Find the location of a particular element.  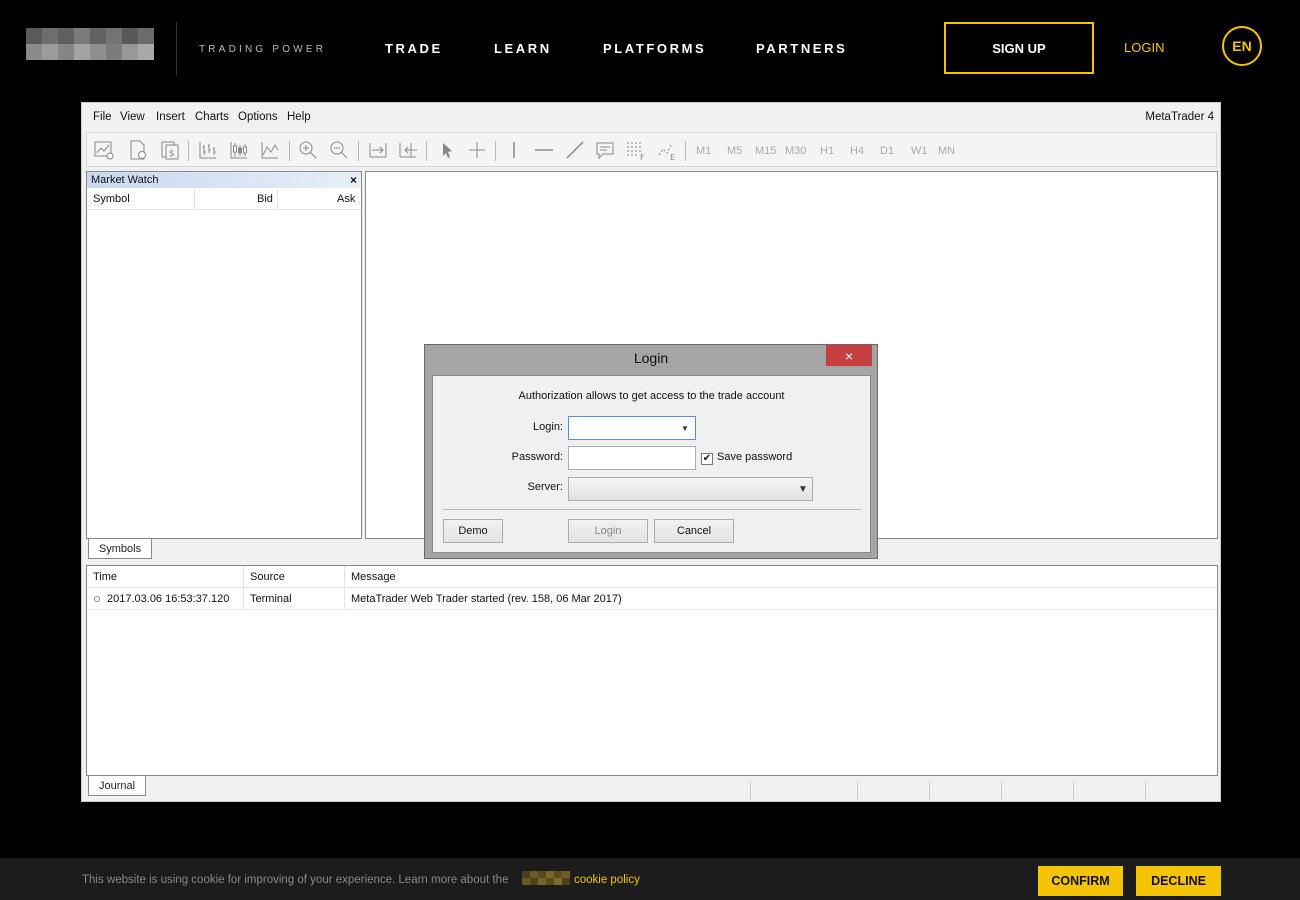

bar-chart-icon is located at coordinates (208, 150).